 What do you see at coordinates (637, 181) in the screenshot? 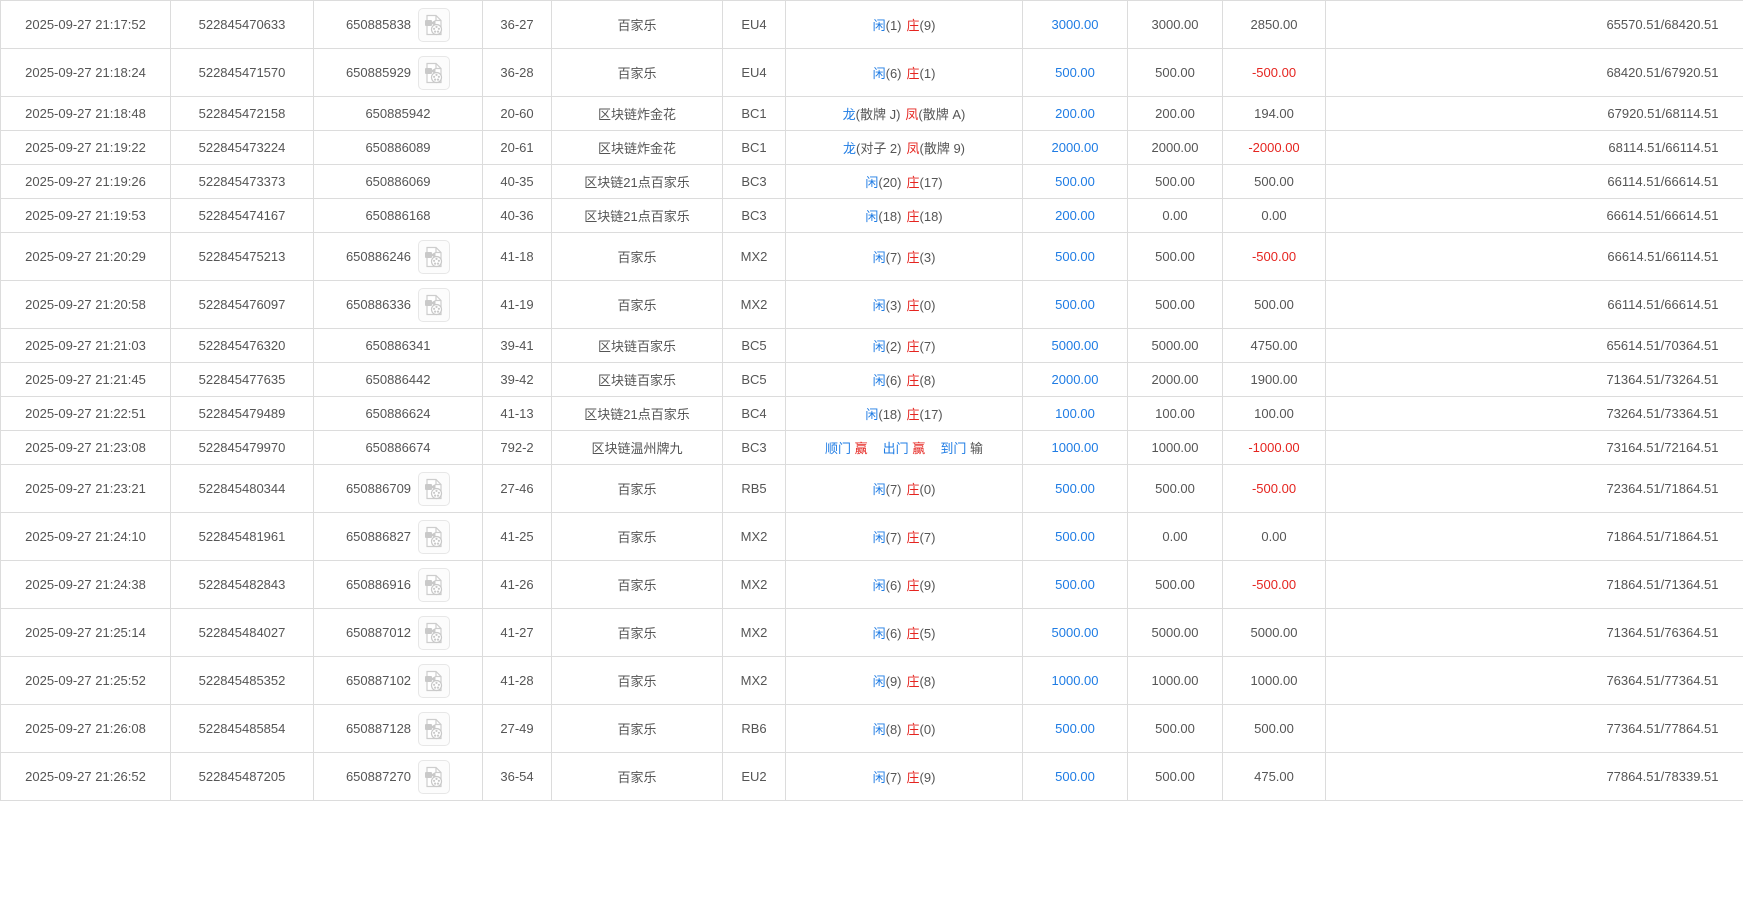
I see `cell-game-name: 区块链21点百家乐` at bounding box center [637, 181].